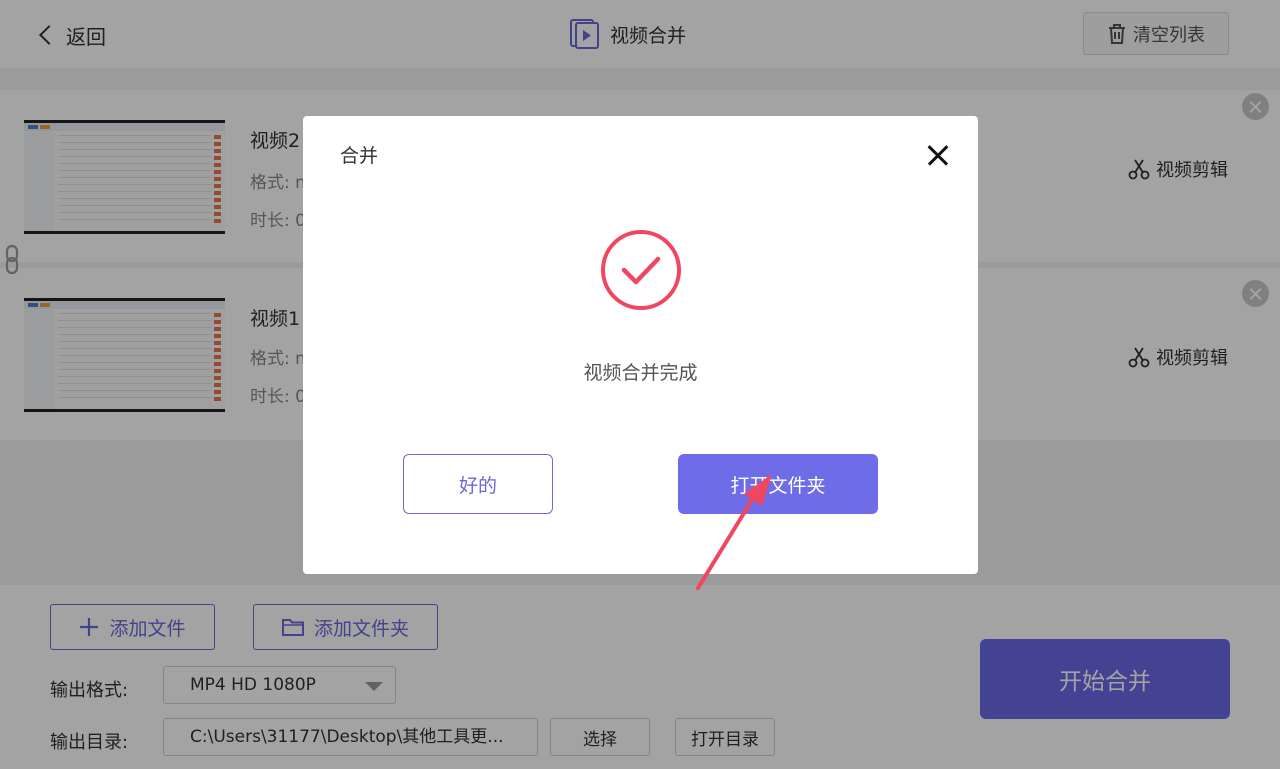  I want to click on open-folder-button: 打开文件夹, so click(778, 484).